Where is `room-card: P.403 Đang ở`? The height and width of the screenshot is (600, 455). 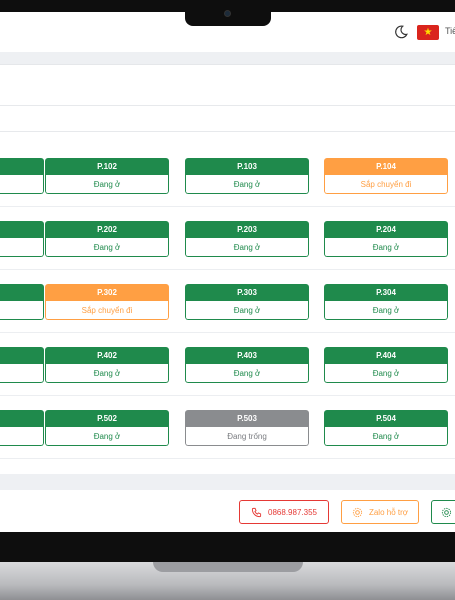 room-card: P.403 Đang ở is located at coordinates (247, 365).